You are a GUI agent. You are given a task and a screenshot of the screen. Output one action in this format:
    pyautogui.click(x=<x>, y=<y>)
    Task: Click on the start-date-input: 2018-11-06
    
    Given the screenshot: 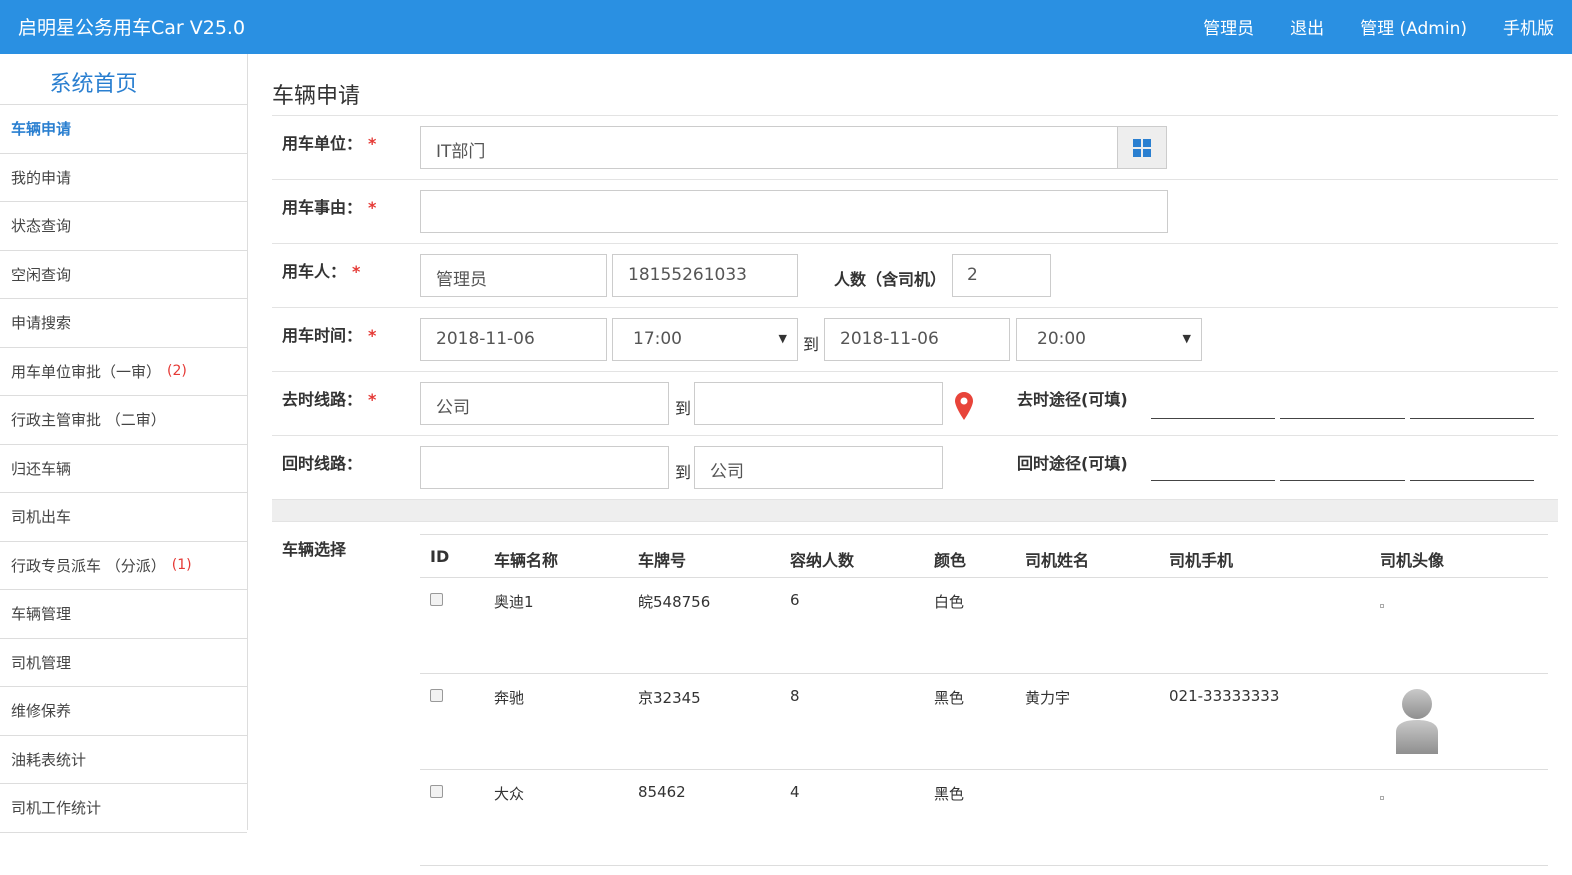 What is the action you would take?
    pyautogui.click(x=513, y=339)
    